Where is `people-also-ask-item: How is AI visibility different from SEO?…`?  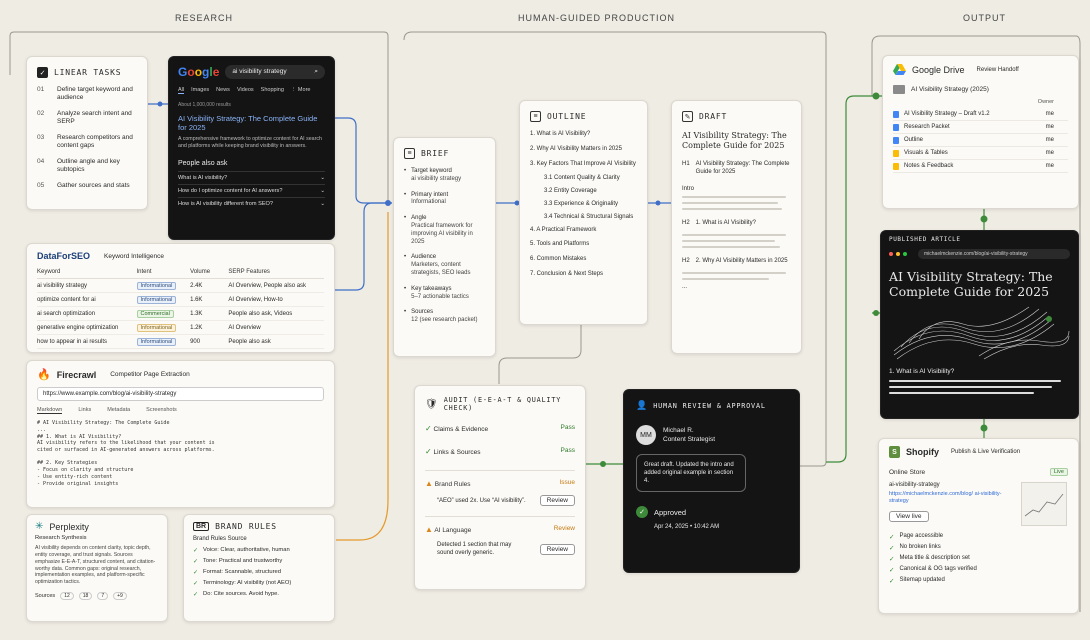 people-also-ask-item: How is AI visibility different from SEO?… is located at coordinates (251, 203).